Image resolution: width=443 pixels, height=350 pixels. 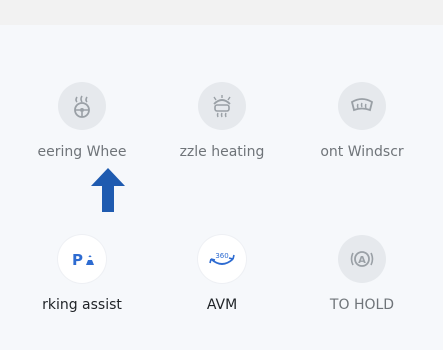 I want to click on auto-hold-toggle: A TO HOLD, so click(x=362, y=285).